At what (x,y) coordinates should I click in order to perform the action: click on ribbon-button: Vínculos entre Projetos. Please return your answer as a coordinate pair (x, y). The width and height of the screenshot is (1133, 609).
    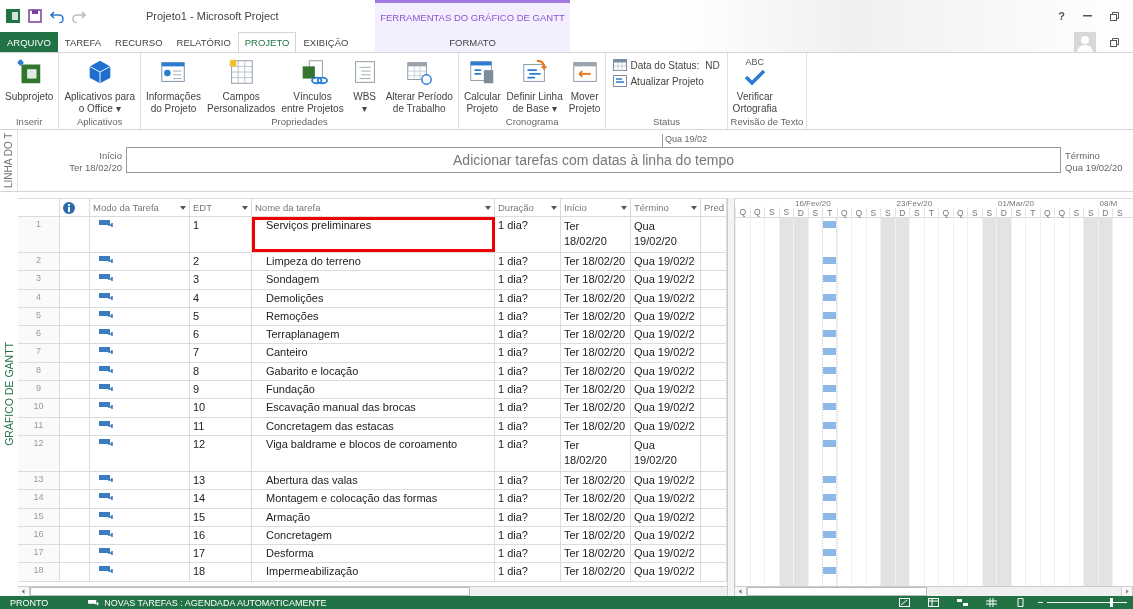
    Looking at the image, I should click on (312, 84).